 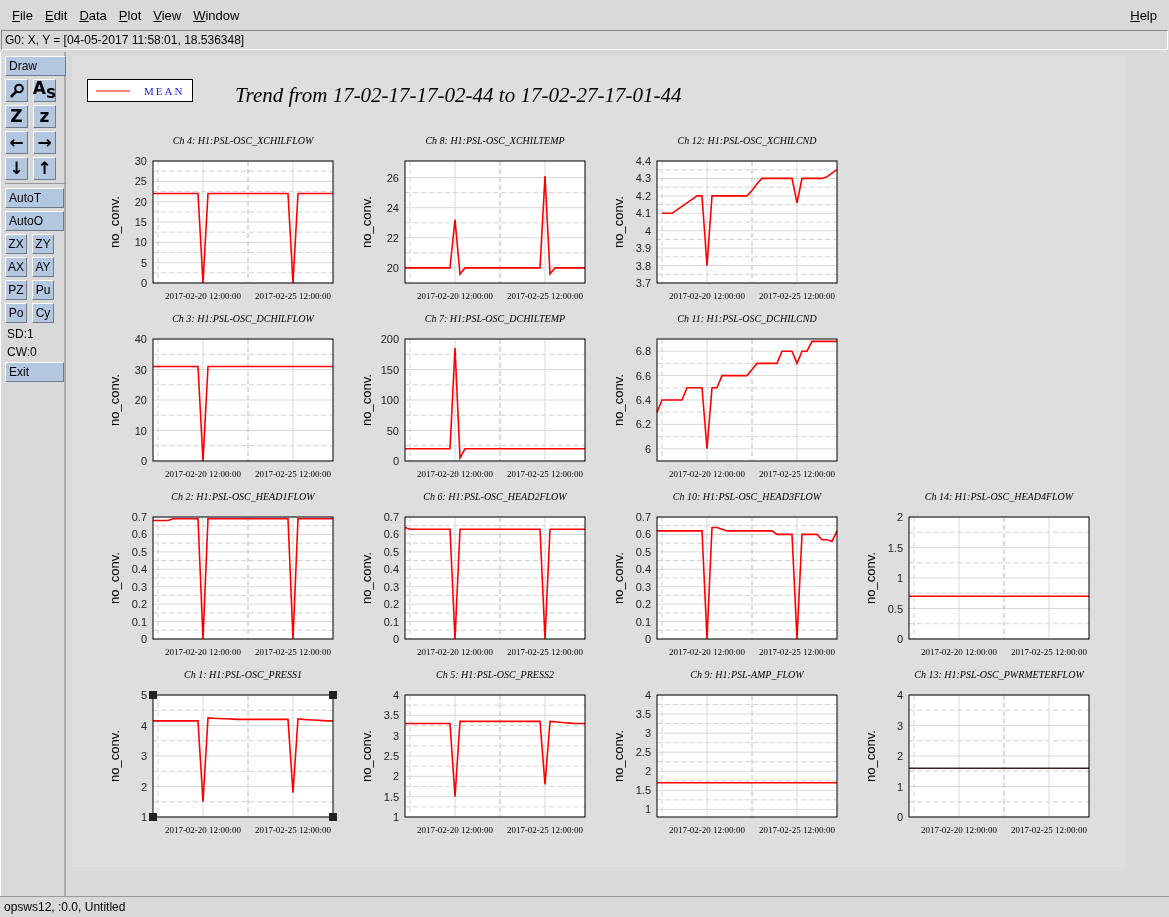 What do you see at coordinates (643, 283) in the screenshot?
I see `y-tick-label: 3.7` at bounding box center [643, 283].